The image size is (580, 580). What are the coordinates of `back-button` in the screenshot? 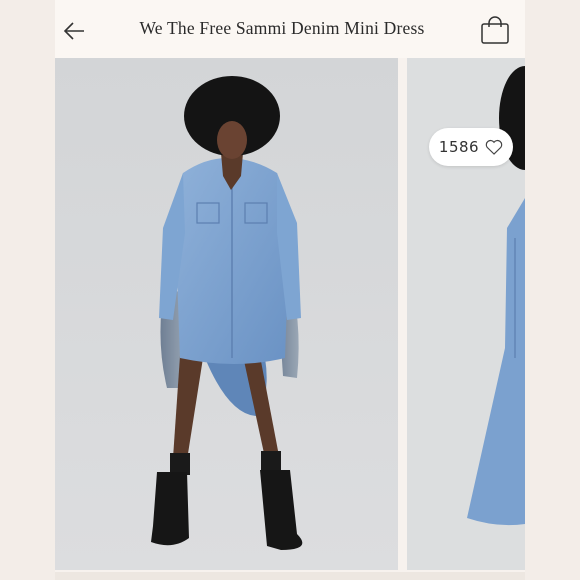 It's located at (74, 31).